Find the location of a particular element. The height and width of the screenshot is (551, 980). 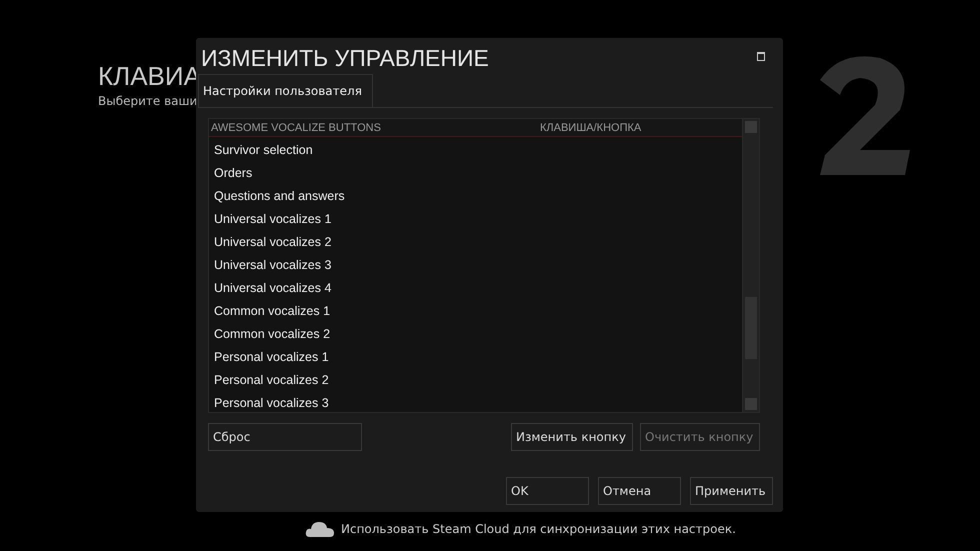

action-name: Personal vocalizes 3 is located at coordinates (271, 403).